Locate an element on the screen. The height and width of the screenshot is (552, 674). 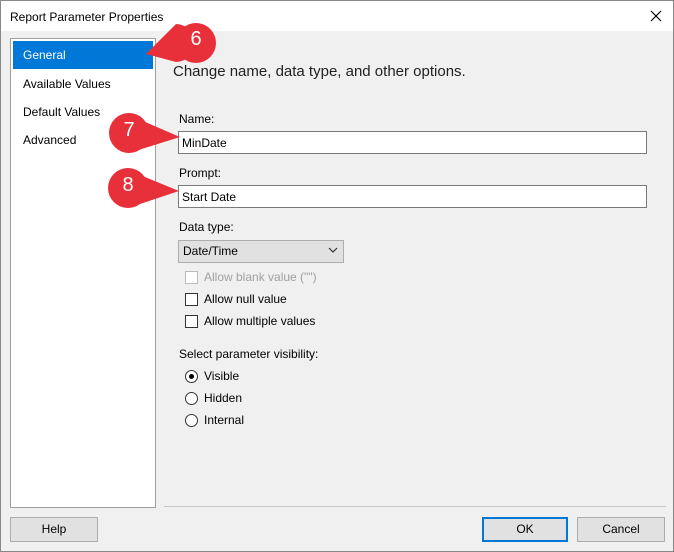
sidebar-item-general: General is located at coordinates (83, 55).